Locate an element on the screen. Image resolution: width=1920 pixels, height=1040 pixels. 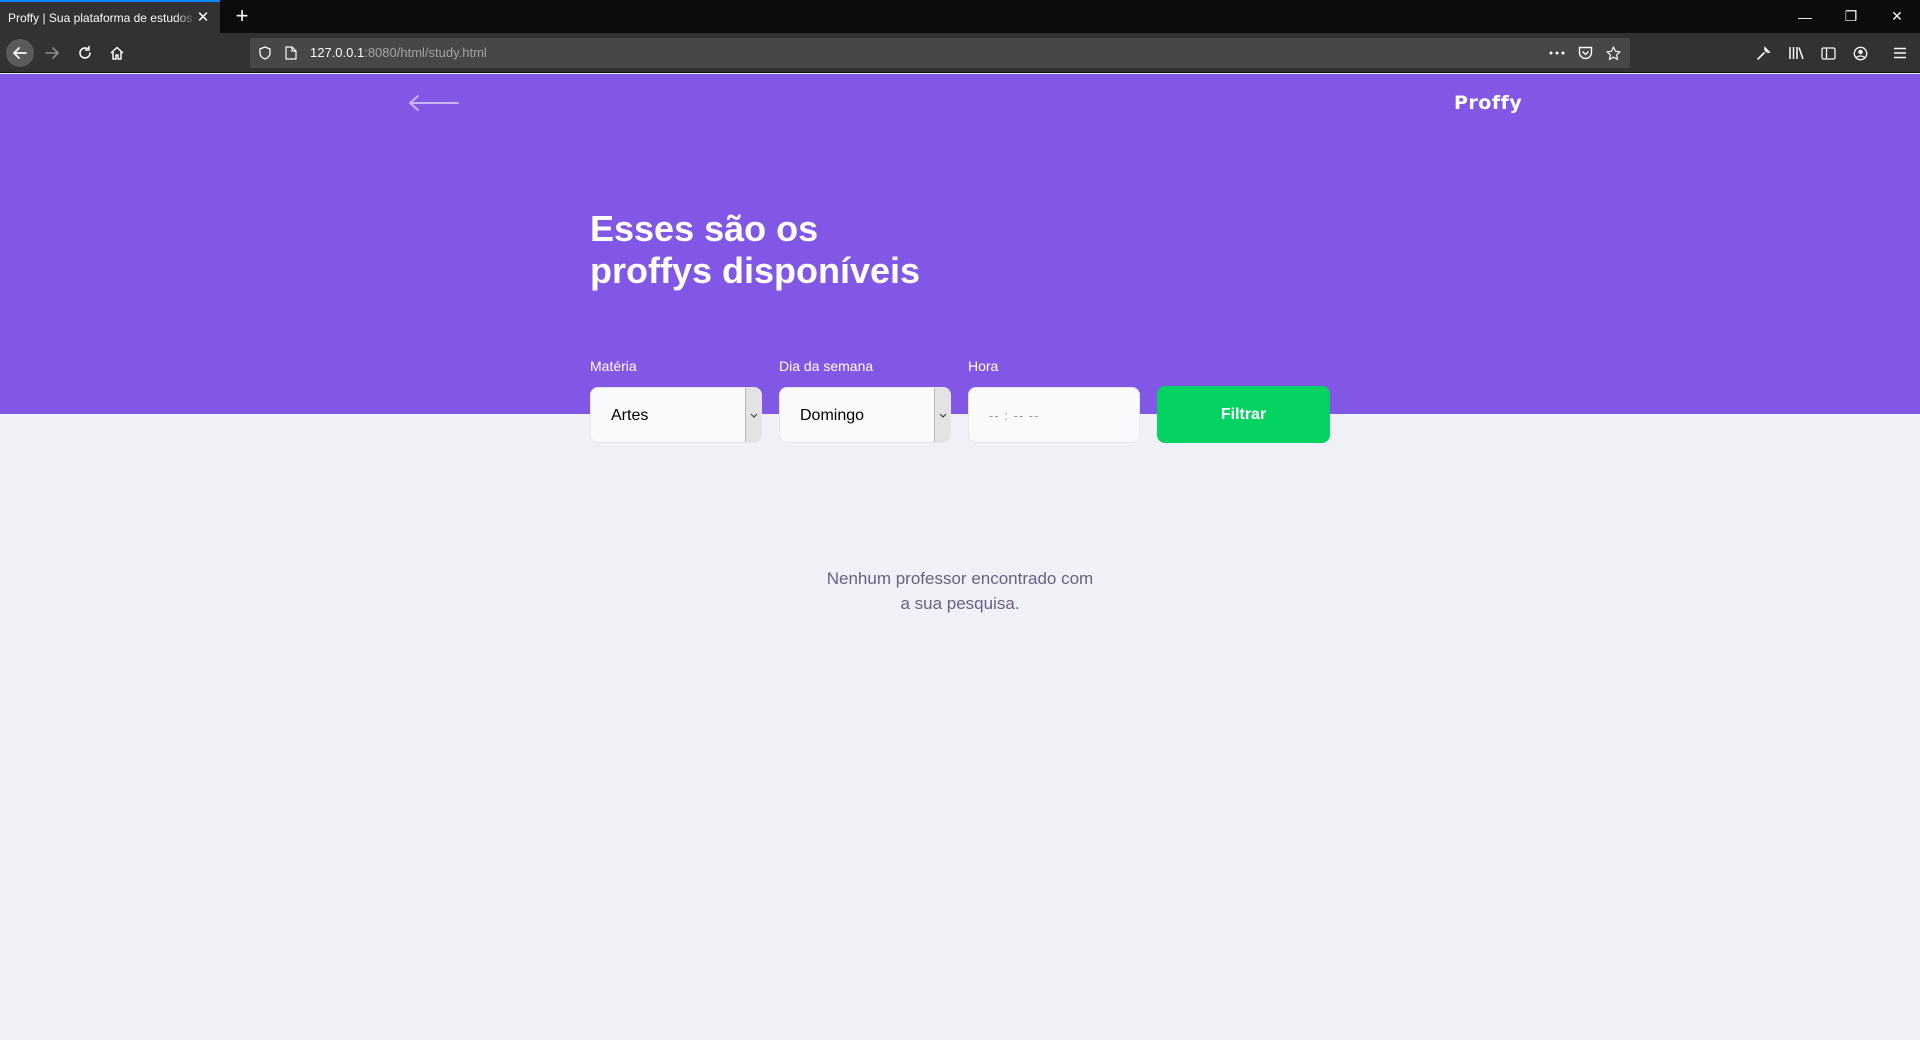
title-line-1: Esses são os is located at coordinates (704, 228).